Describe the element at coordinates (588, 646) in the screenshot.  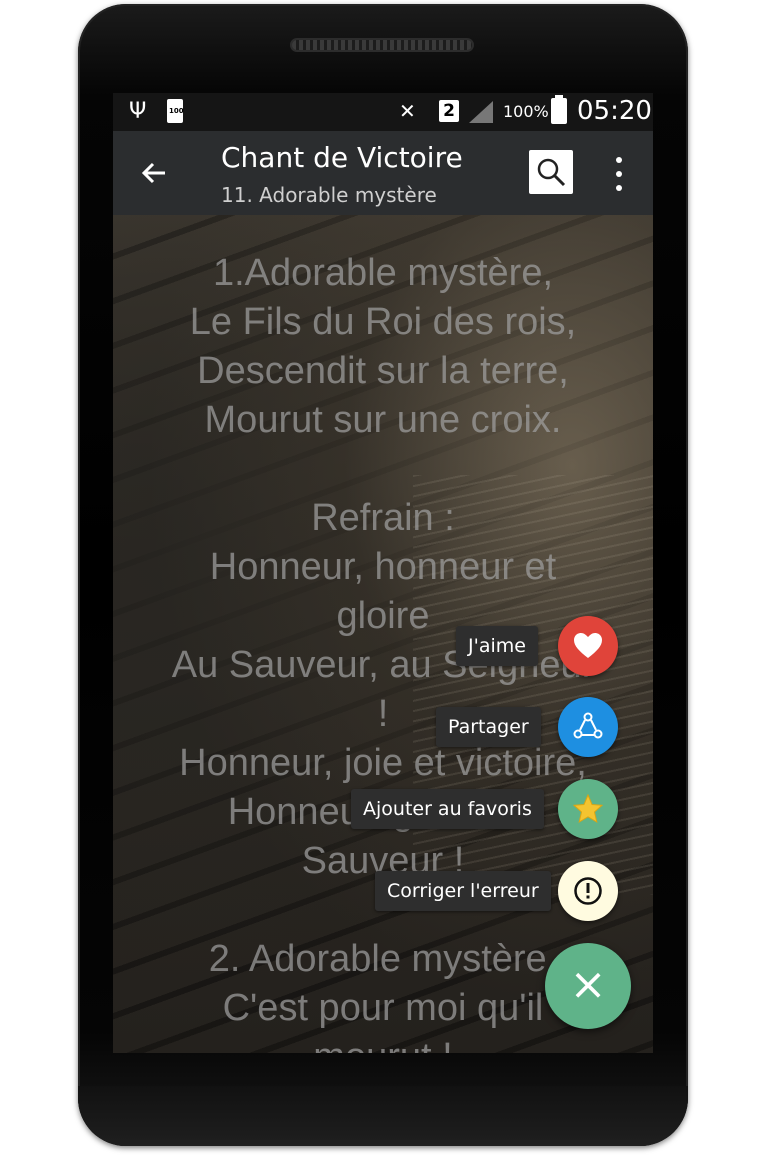
I see `heart-icon` at that location.